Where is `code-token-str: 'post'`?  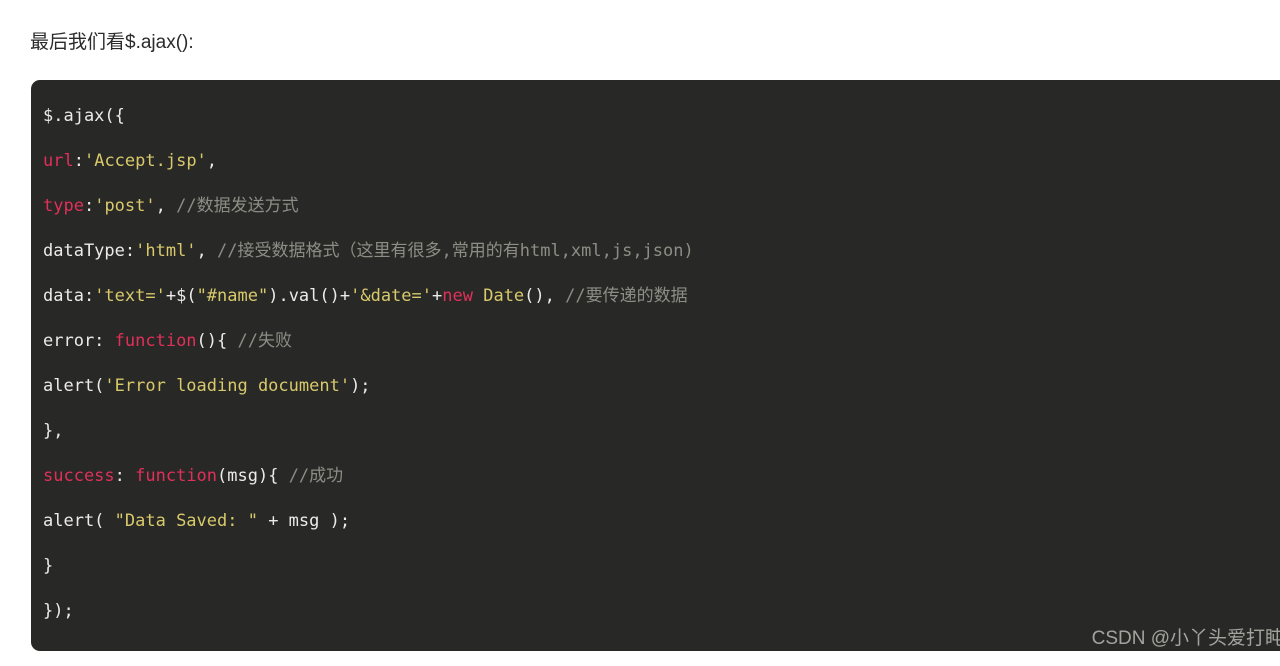 code-token-str: 'post' is located at coordinates (125, 206).